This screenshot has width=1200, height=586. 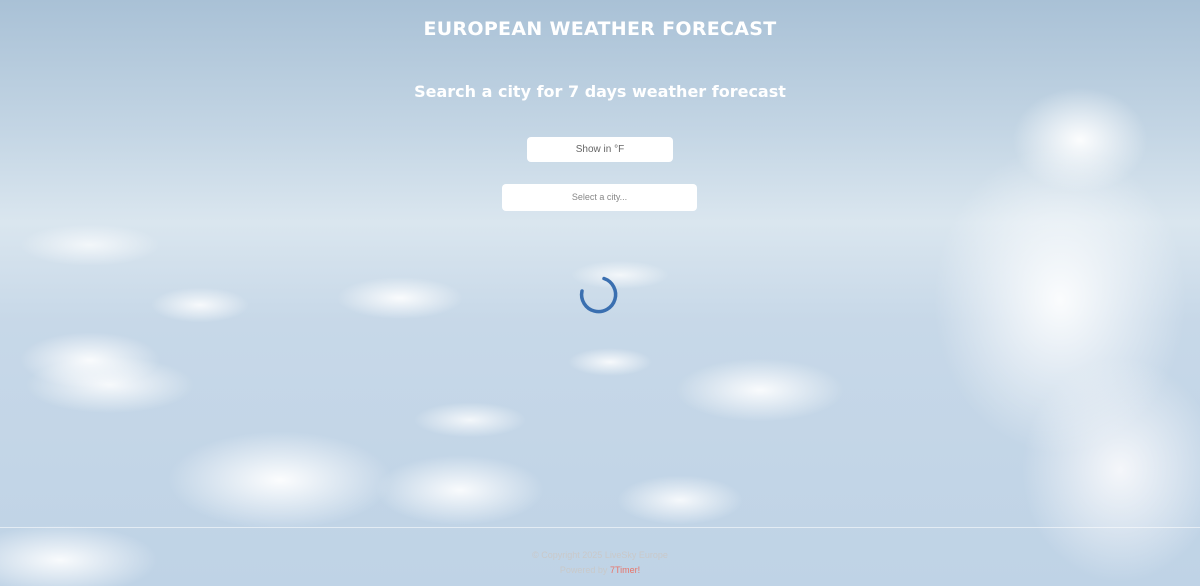 What do you see at coordinates (583, 570) in the screenshot?
I see `powered-by-label: Powered by` at bounding box center [583, 570].